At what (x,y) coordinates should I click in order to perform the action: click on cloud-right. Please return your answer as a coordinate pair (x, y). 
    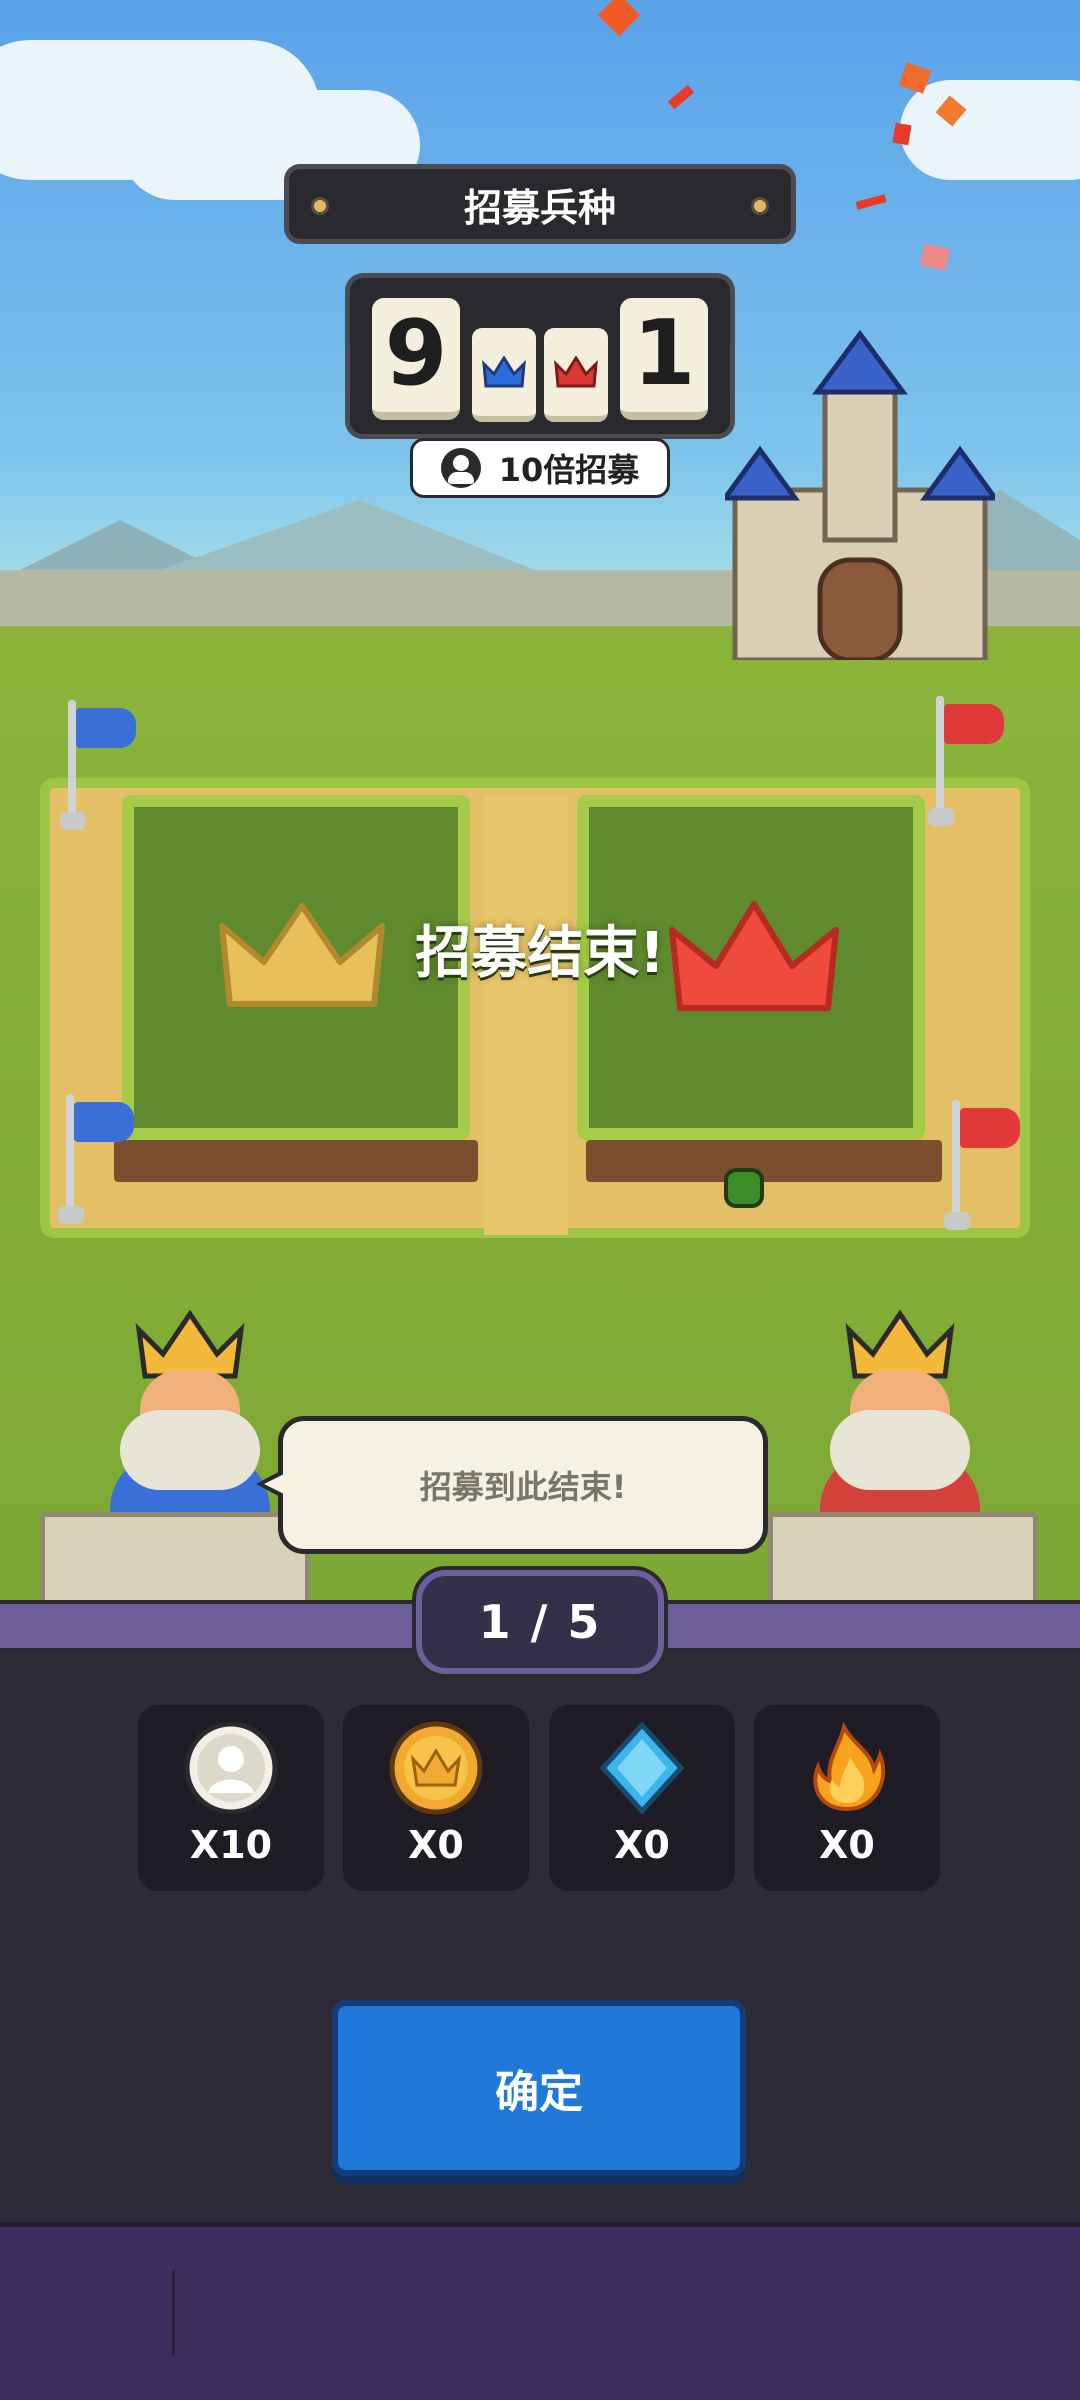
    Looking at the image, I should click on (990, 130).